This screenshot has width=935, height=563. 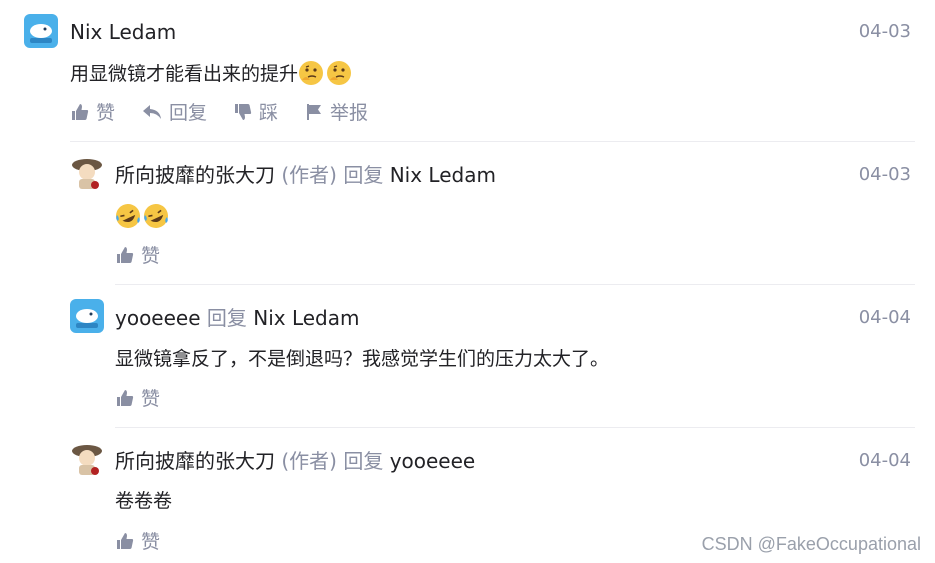 What do you see at coordinates (144, 501) in the screenshot?
I see `comment-text: 卷卷卷` at bounding box center [144, 501].